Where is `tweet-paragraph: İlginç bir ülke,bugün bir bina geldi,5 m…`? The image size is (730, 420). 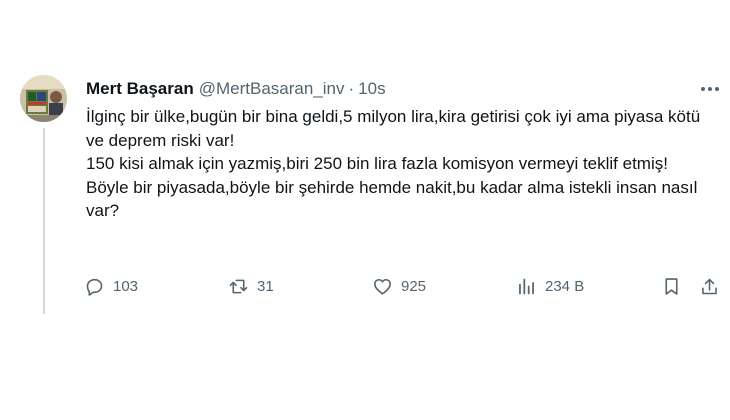 tweet-paragraph: İlginç bir ülke,bugün bir bina geldi,5 m… is located at coordinates (393, 128).